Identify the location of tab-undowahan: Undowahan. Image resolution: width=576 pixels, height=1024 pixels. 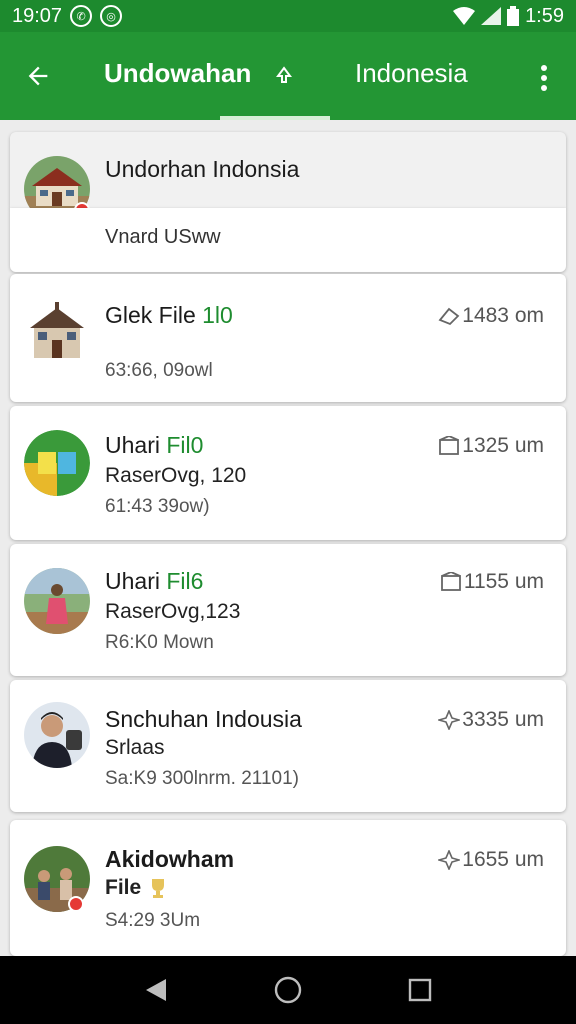
(177, 73).